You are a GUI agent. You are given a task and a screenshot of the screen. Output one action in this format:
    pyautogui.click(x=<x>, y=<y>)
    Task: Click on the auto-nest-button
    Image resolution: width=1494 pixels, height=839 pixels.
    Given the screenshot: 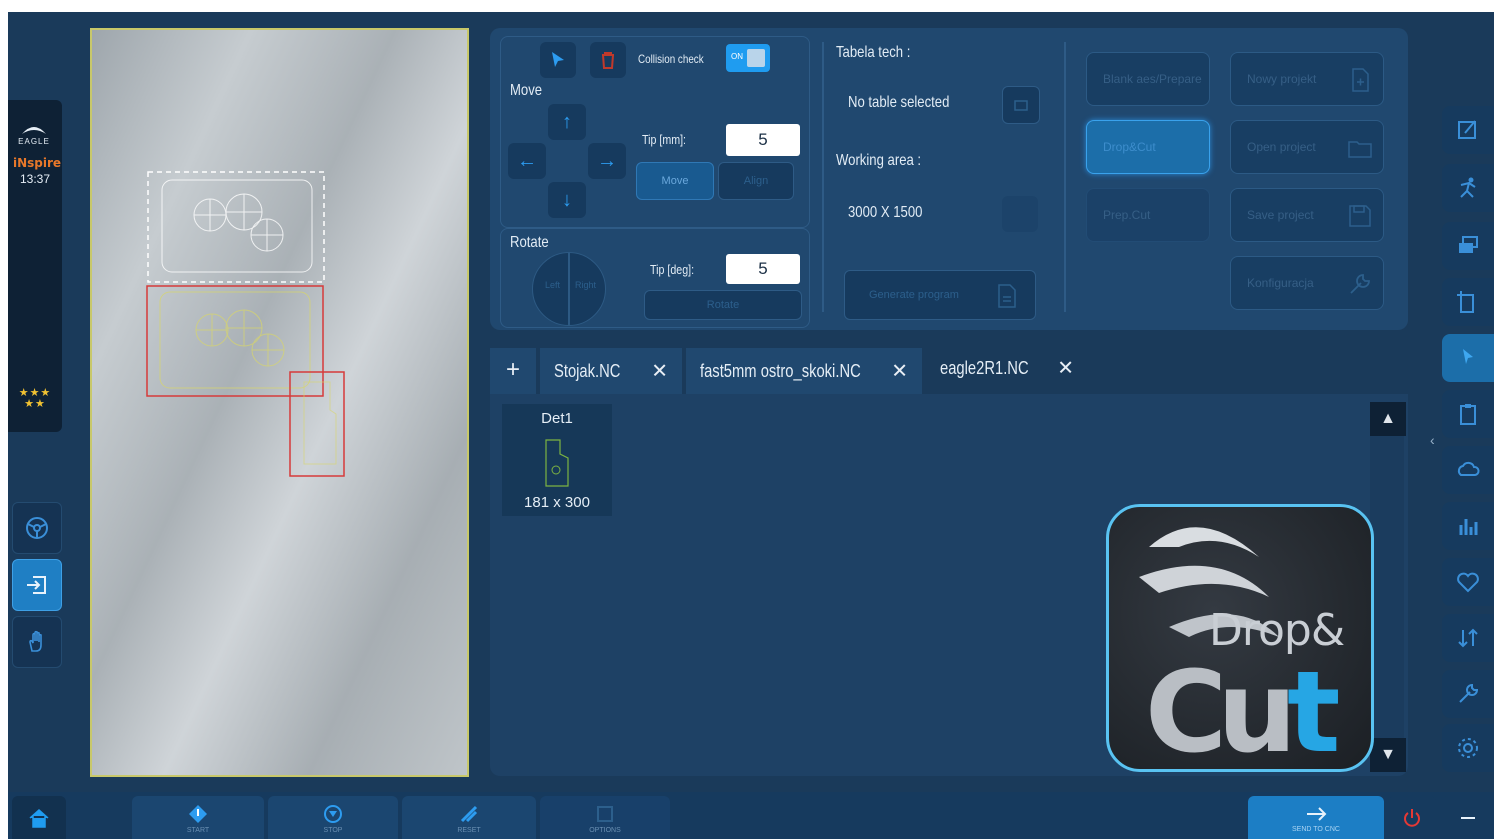 What is the action you would take?
    pyautogui.click(x=1468, y=188)
    